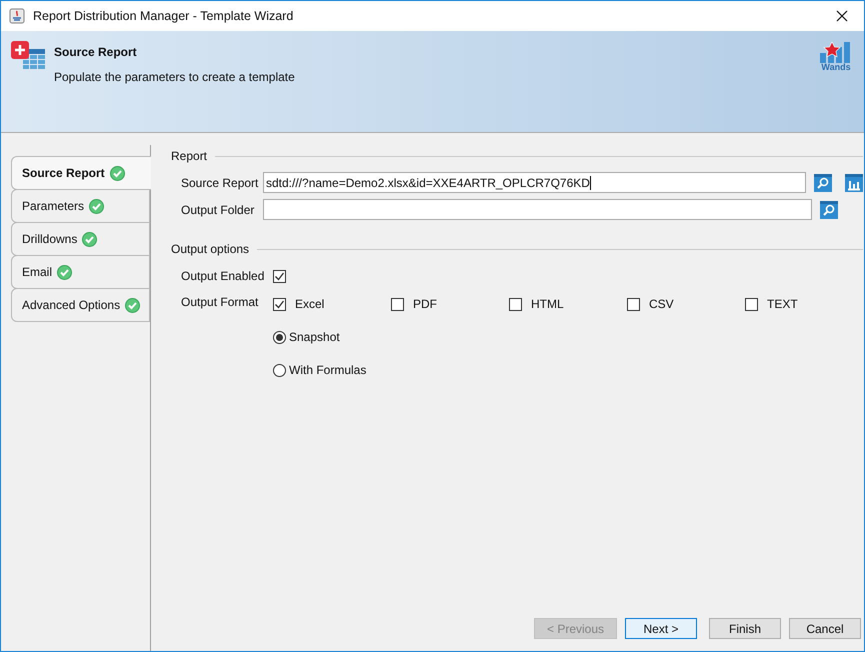 The height and width of the screenshot is (652, 865). I want to click on wizard-button: Next >, so click(661, 628).